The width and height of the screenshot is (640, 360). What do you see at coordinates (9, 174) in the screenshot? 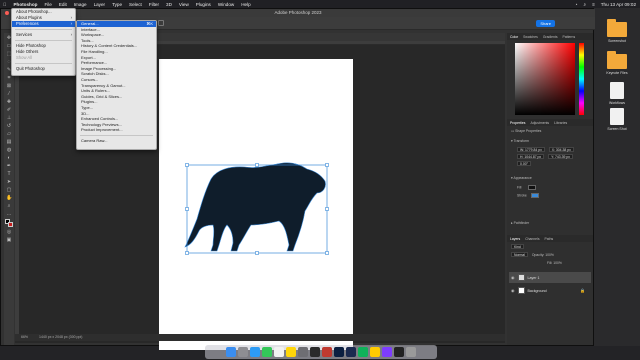
I see `type-tool-icon: T` at bounding box center [9, 174].